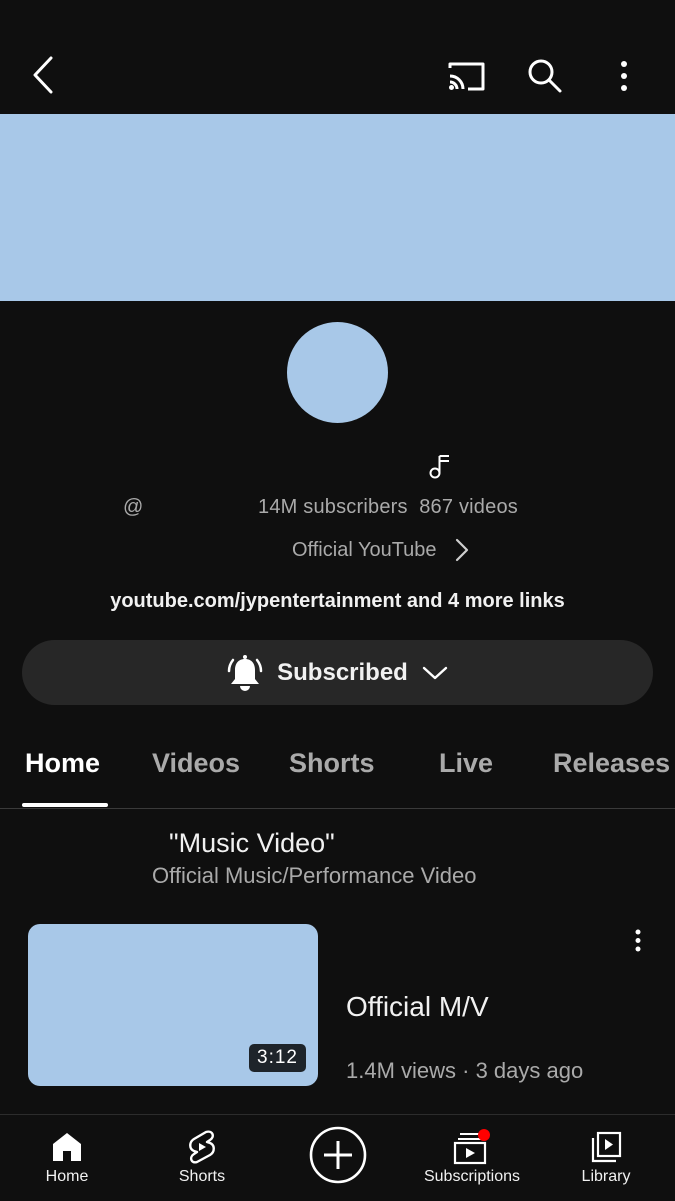 The image size is (675, 1201). Describe the element at coordinates (472, 1176) in the screenshot. I see `nav-subscriptions-label: Subscriptions` at that location.